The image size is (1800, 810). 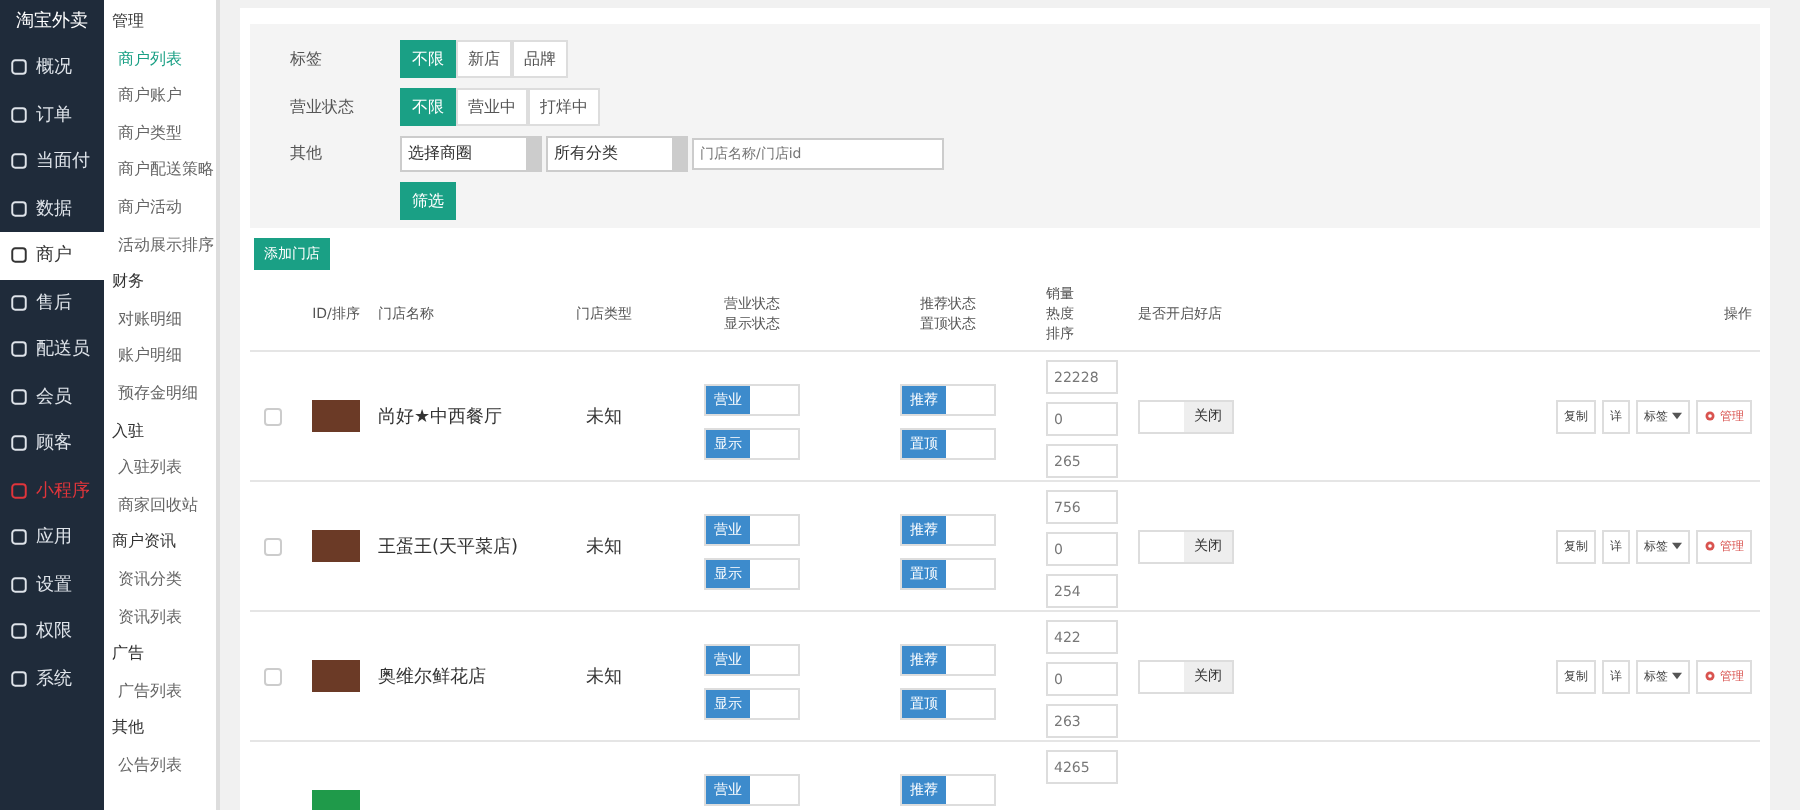 What do you see at coordinates (143, 542) in the screenshot?
I see `submenu-group-title: 商户资讯` at bounding box center [143, 542].